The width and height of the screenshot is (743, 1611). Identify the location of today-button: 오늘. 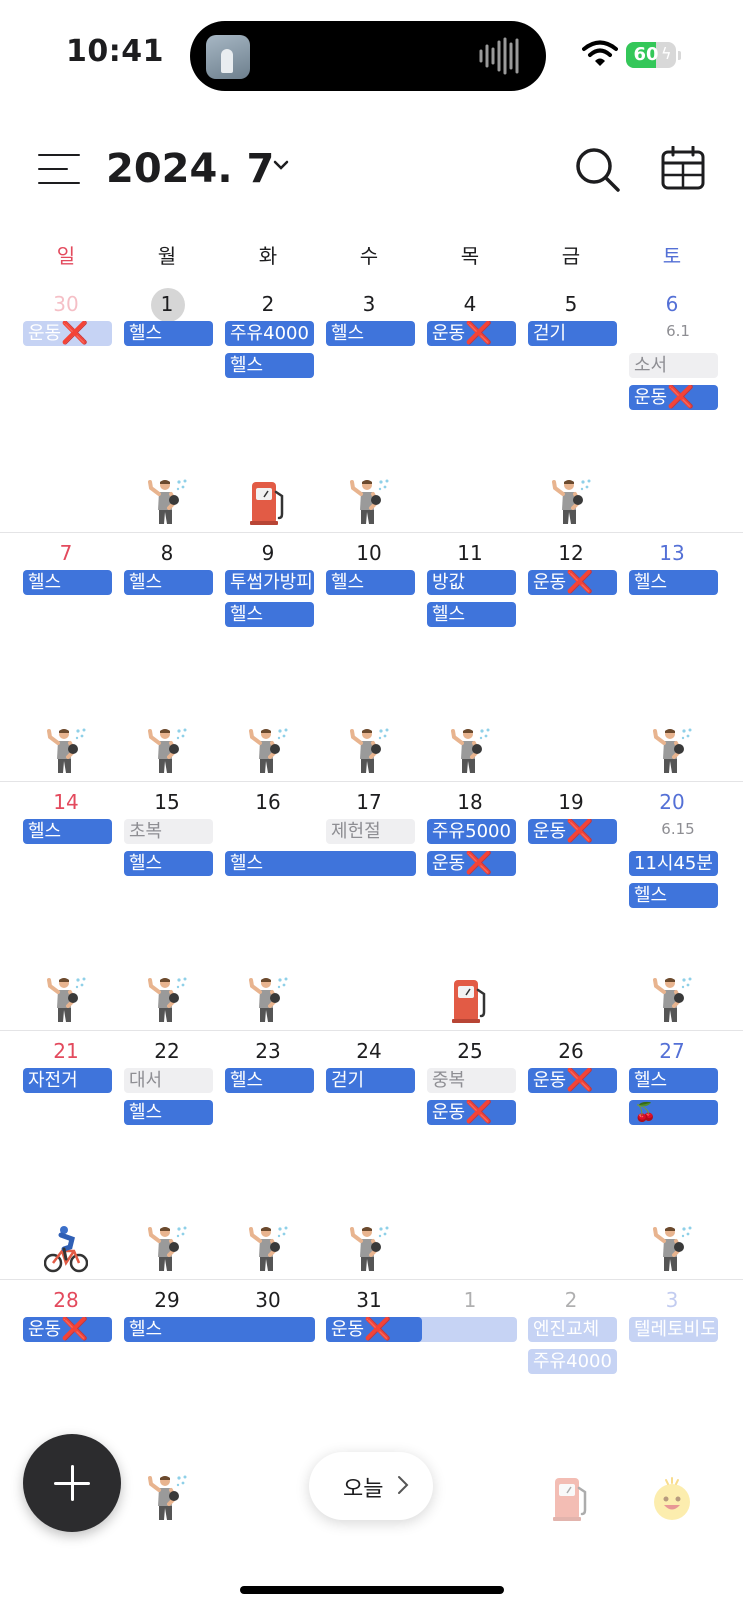
(371, 1486).